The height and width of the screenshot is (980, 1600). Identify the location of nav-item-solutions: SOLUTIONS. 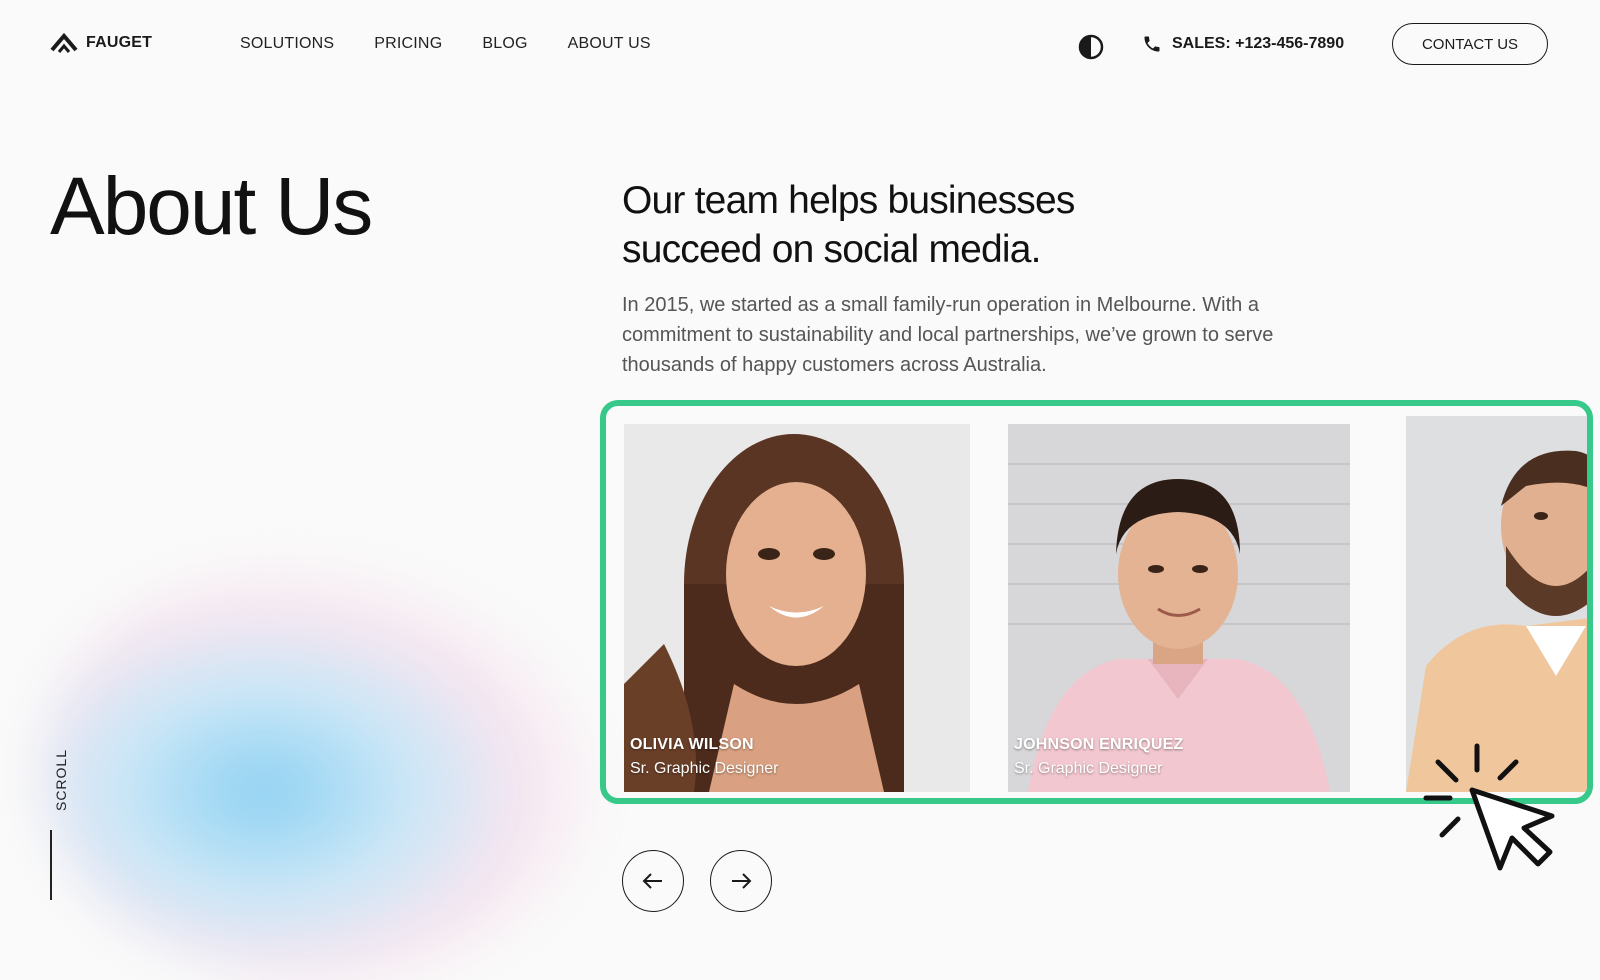
(287, 44).